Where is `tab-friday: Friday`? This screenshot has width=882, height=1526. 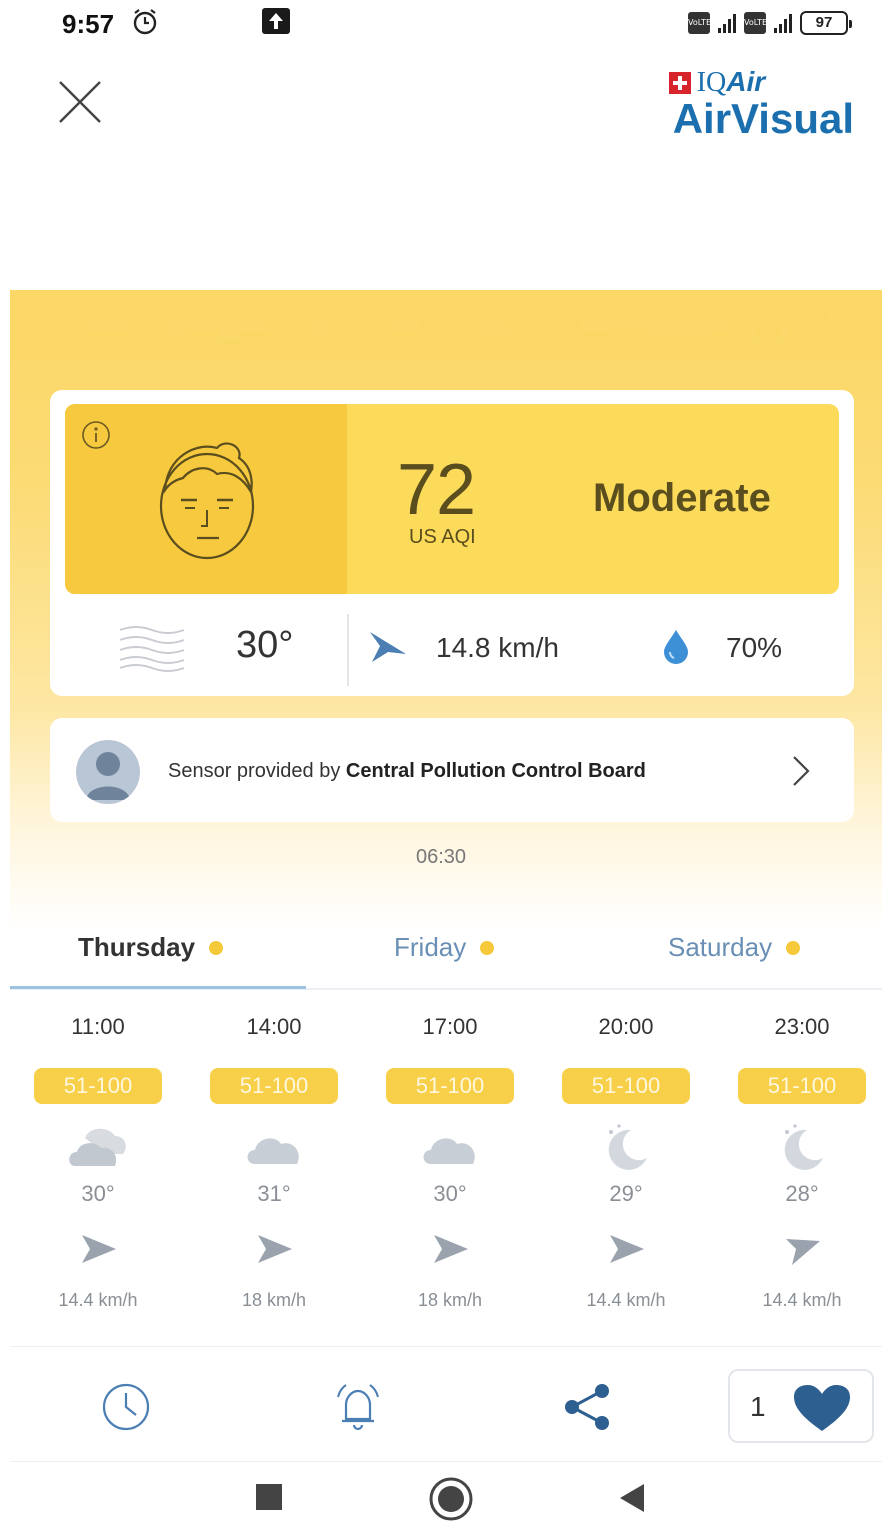
tab-friday: Friday is located at coordinates (444, 947).